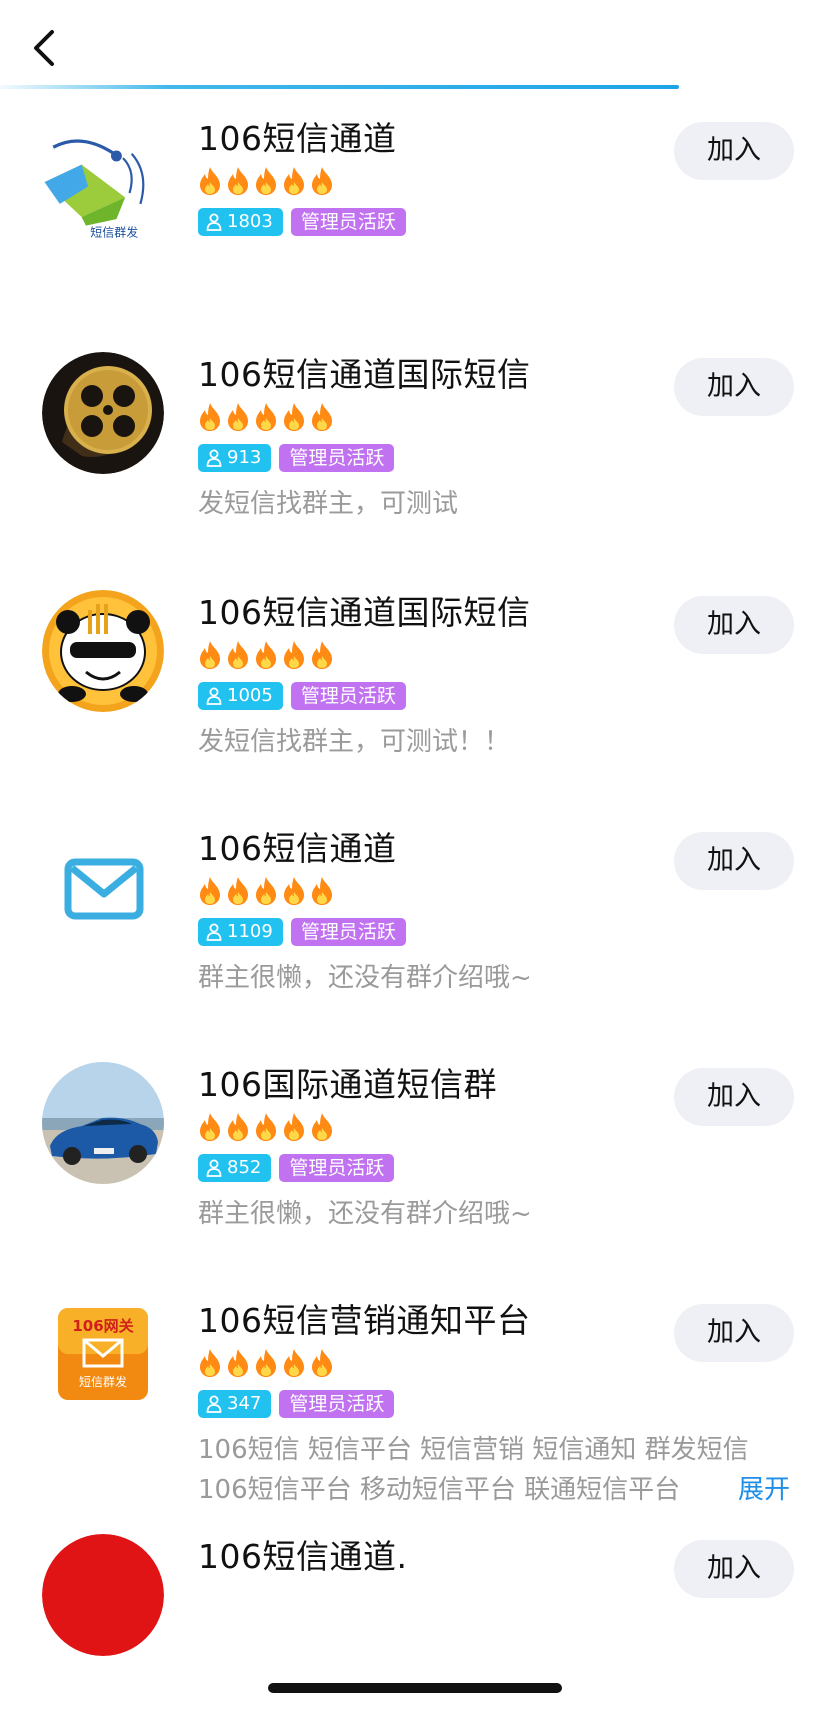  What do you see at coordinates (414, 946) in the screenshot?
I see `group-list-item: 106短信通道 1109 管理员活跃 群主很懒，还没有群介绍哦~ 加入` at bounding box center [414, 946].